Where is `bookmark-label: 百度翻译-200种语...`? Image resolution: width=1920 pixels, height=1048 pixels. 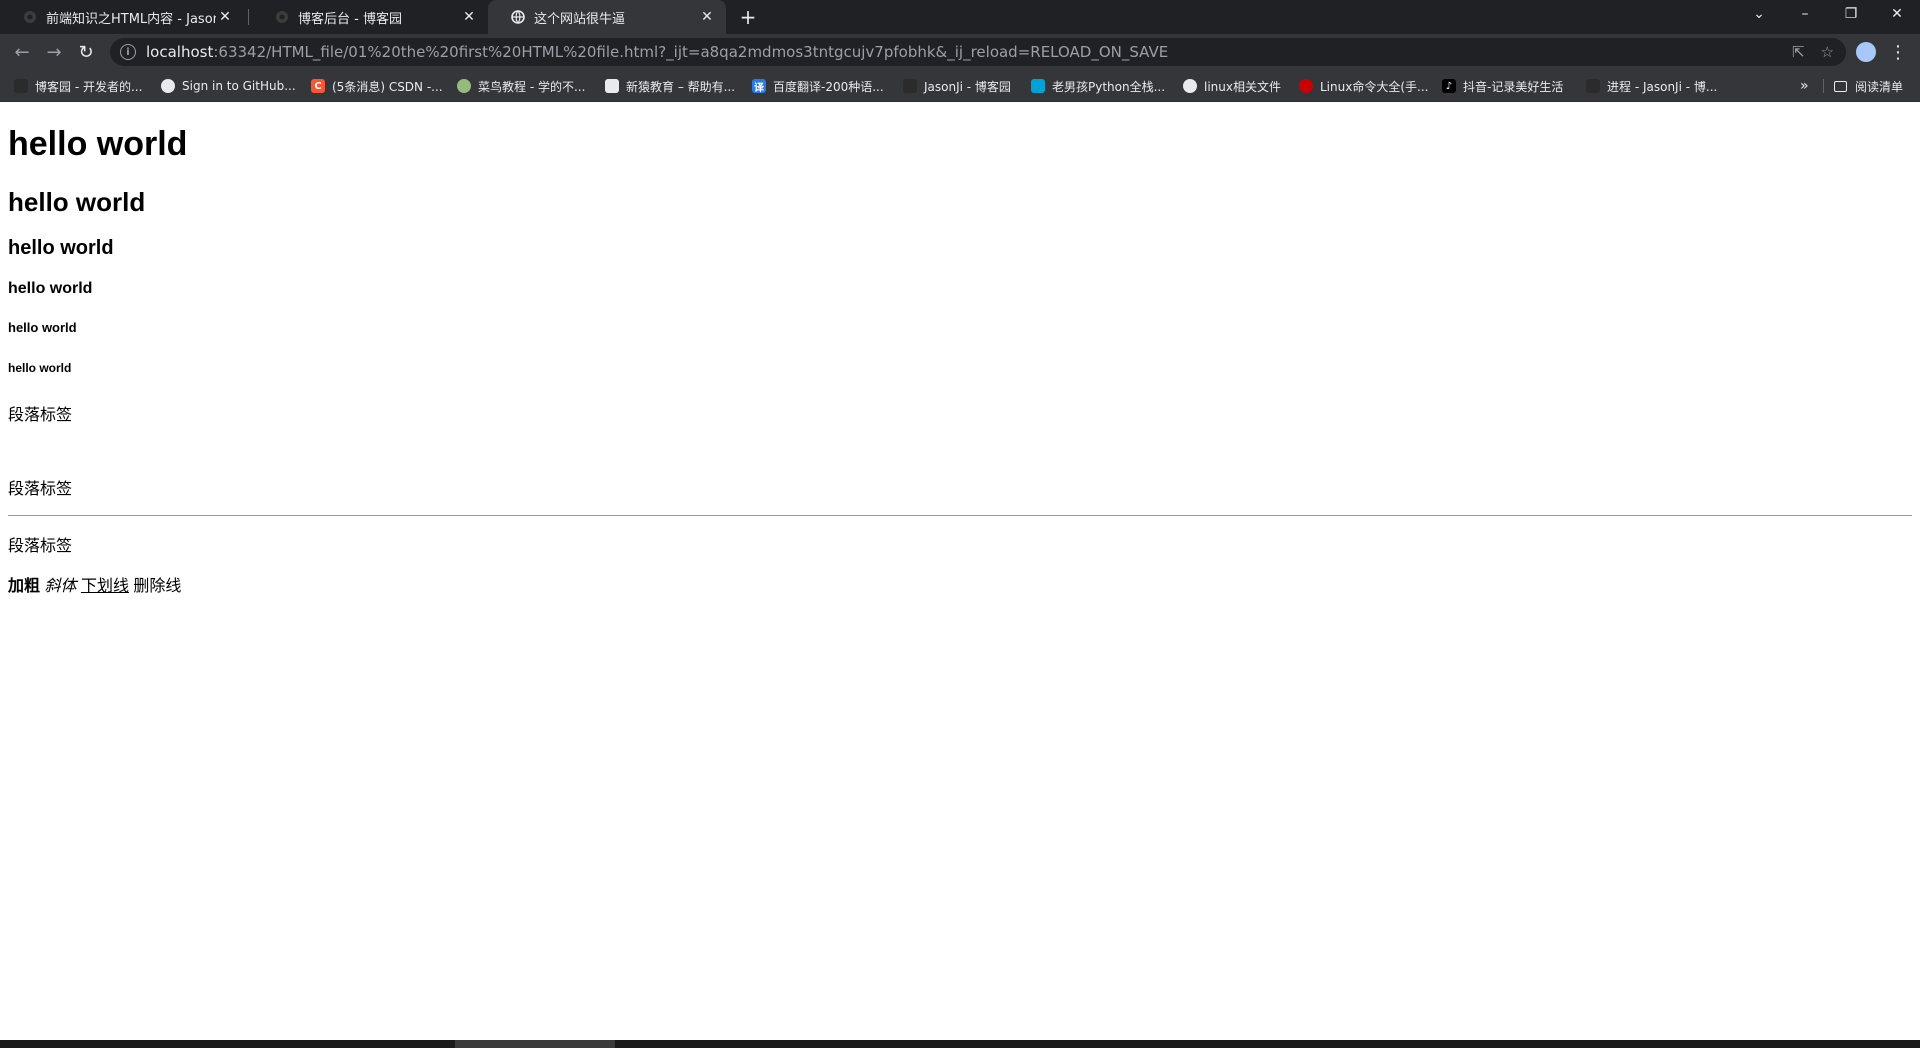
bookmark-label: 百度翻译-200种语... is located at coordinates (828, 86).